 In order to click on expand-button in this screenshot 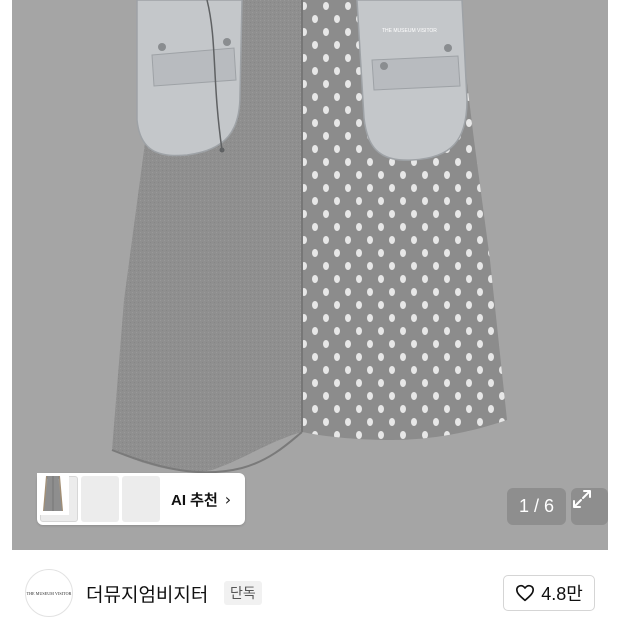, I will do `click(589, 506)`.